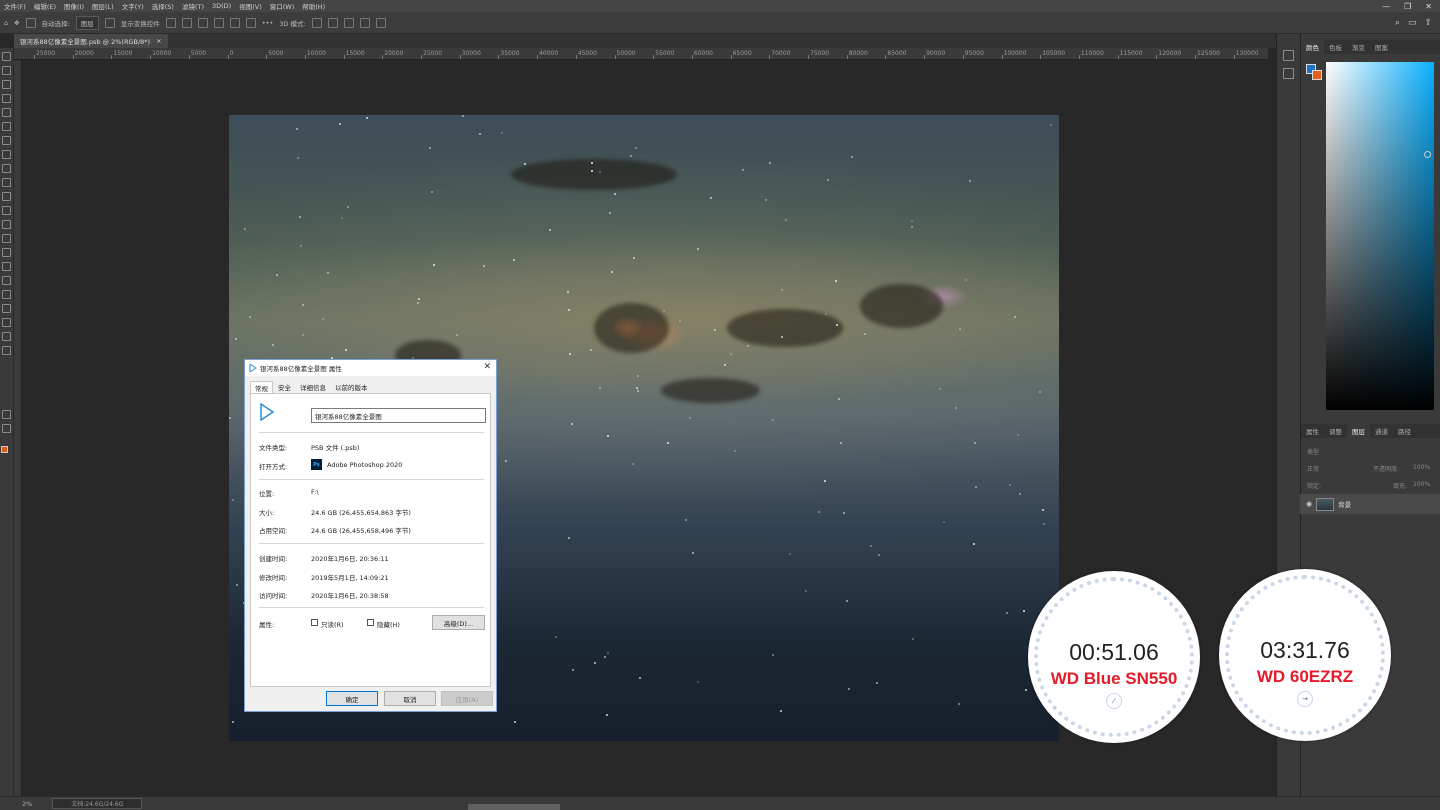 The width and height of the screenshot is (1440, 810). What do you see at coordinates (1313, 468) in the screenshot?
I see `blend-mode-select: 正常` at bounding box center [1313, 468].